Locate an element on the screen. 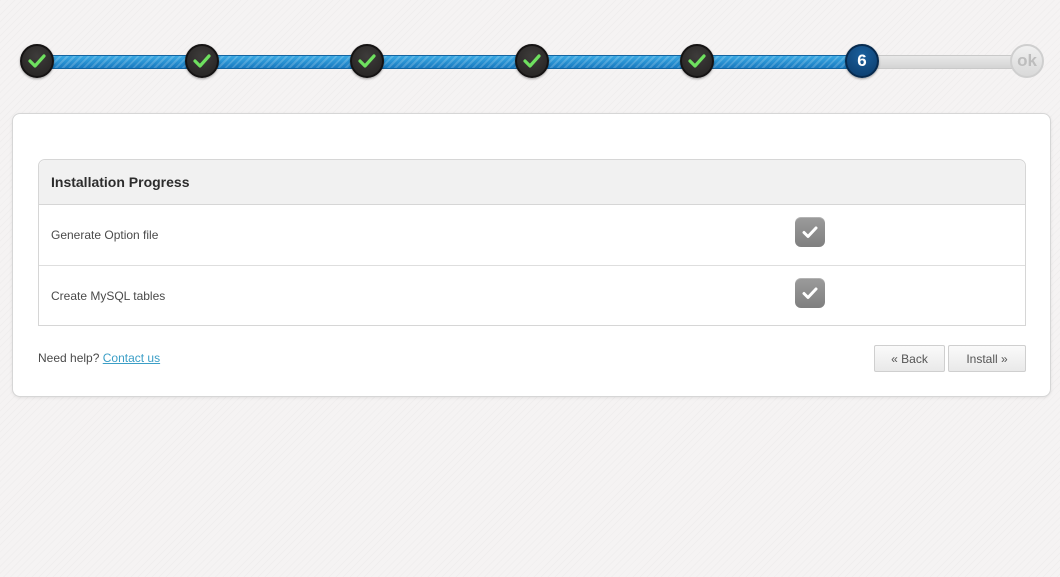 Image resolution: width=1060 pixels, height=577 pixels. help-text: Need help? is located at coordinates (69, 358).